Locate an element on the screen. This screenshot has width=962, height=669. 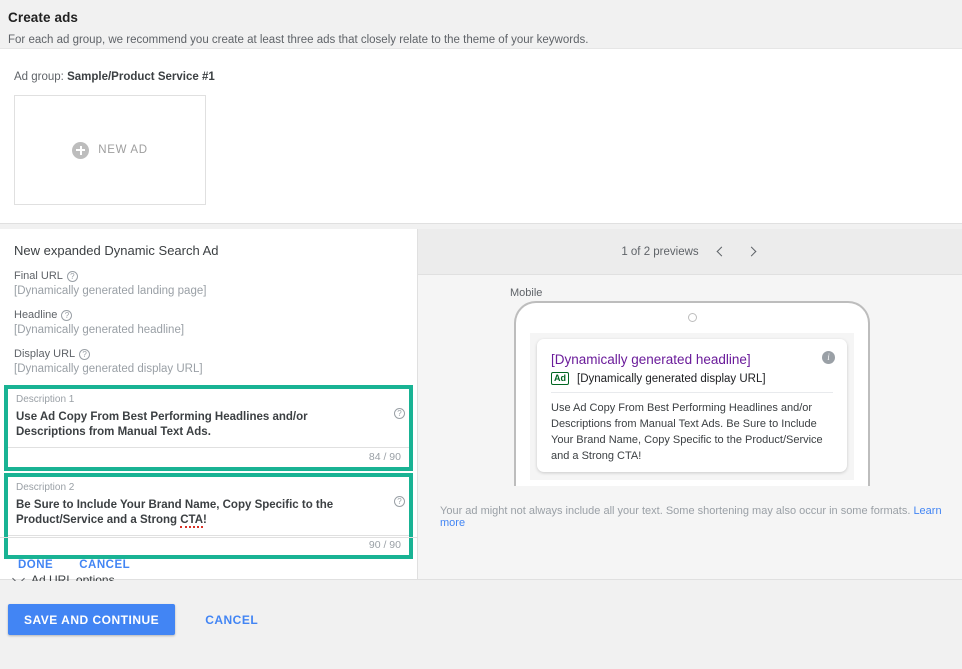
description-2-text-tail: ! is located at coordinates (205, 520).